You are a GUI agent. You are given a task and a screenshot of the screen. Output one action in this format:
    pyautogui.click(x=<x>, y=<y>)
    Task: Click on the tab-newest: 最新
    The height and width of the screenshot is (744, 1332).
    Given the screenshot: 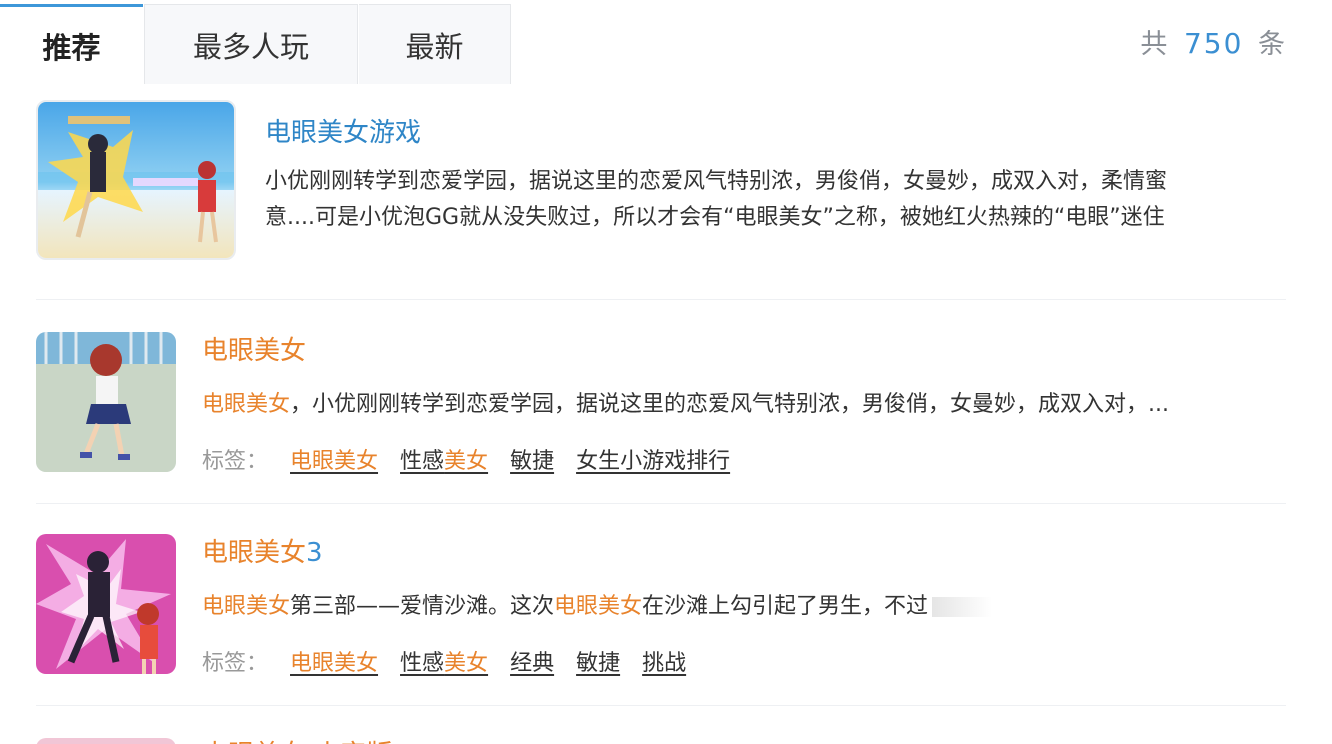 What is the action you would take?
    pyautogui.click(x=435, y=44)
    